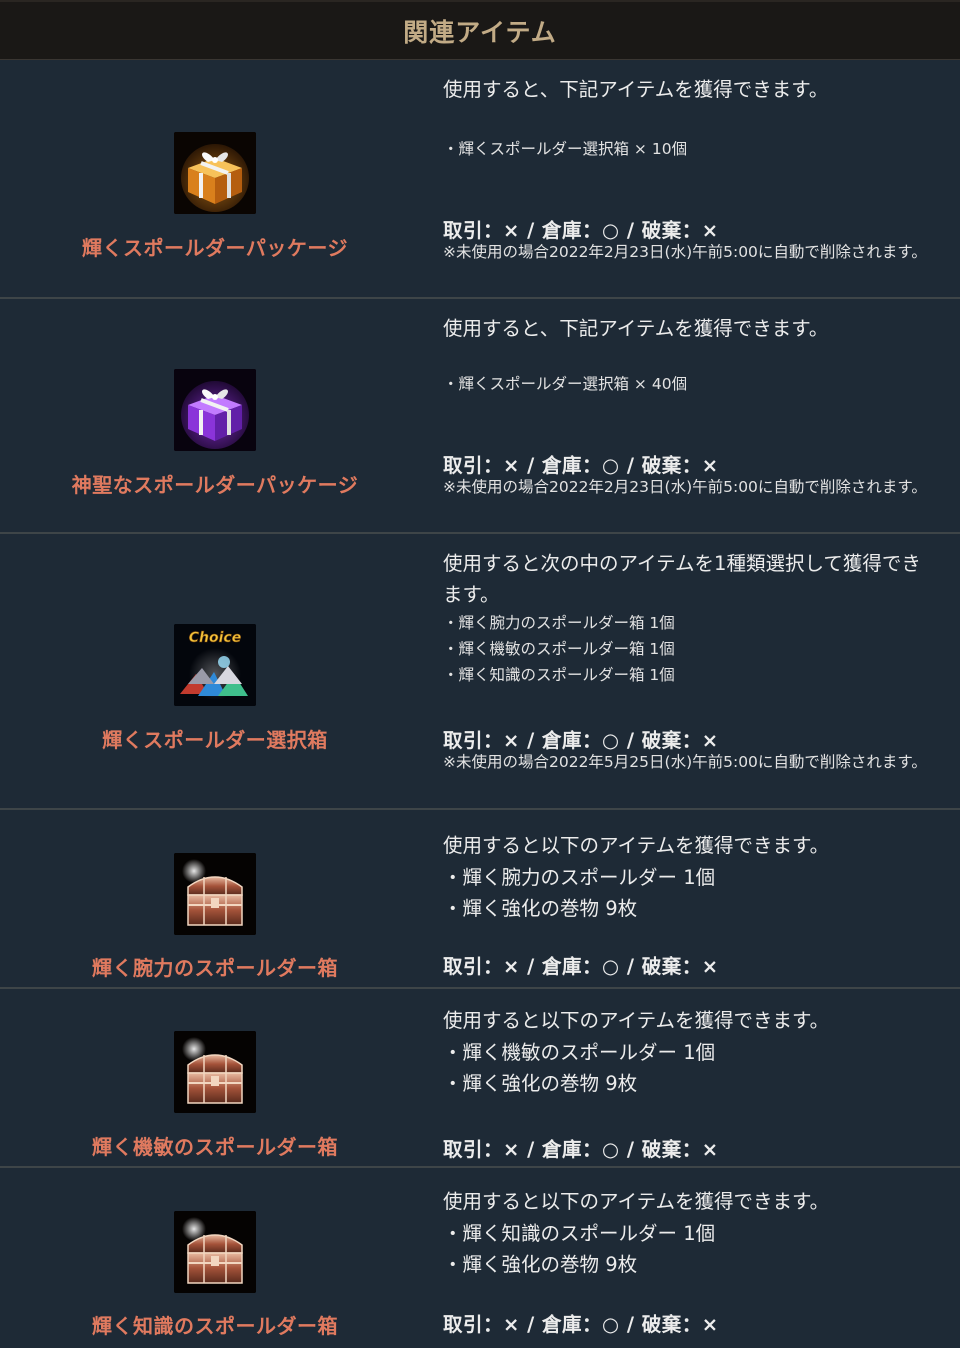 The width and height of the screenshot is (960, 1348). What do you see at coordinates (215, 1145) in the screenshot?
I see `item-name: 輝く機敏のスポールダー箱` at bounding box center [215, 1145].